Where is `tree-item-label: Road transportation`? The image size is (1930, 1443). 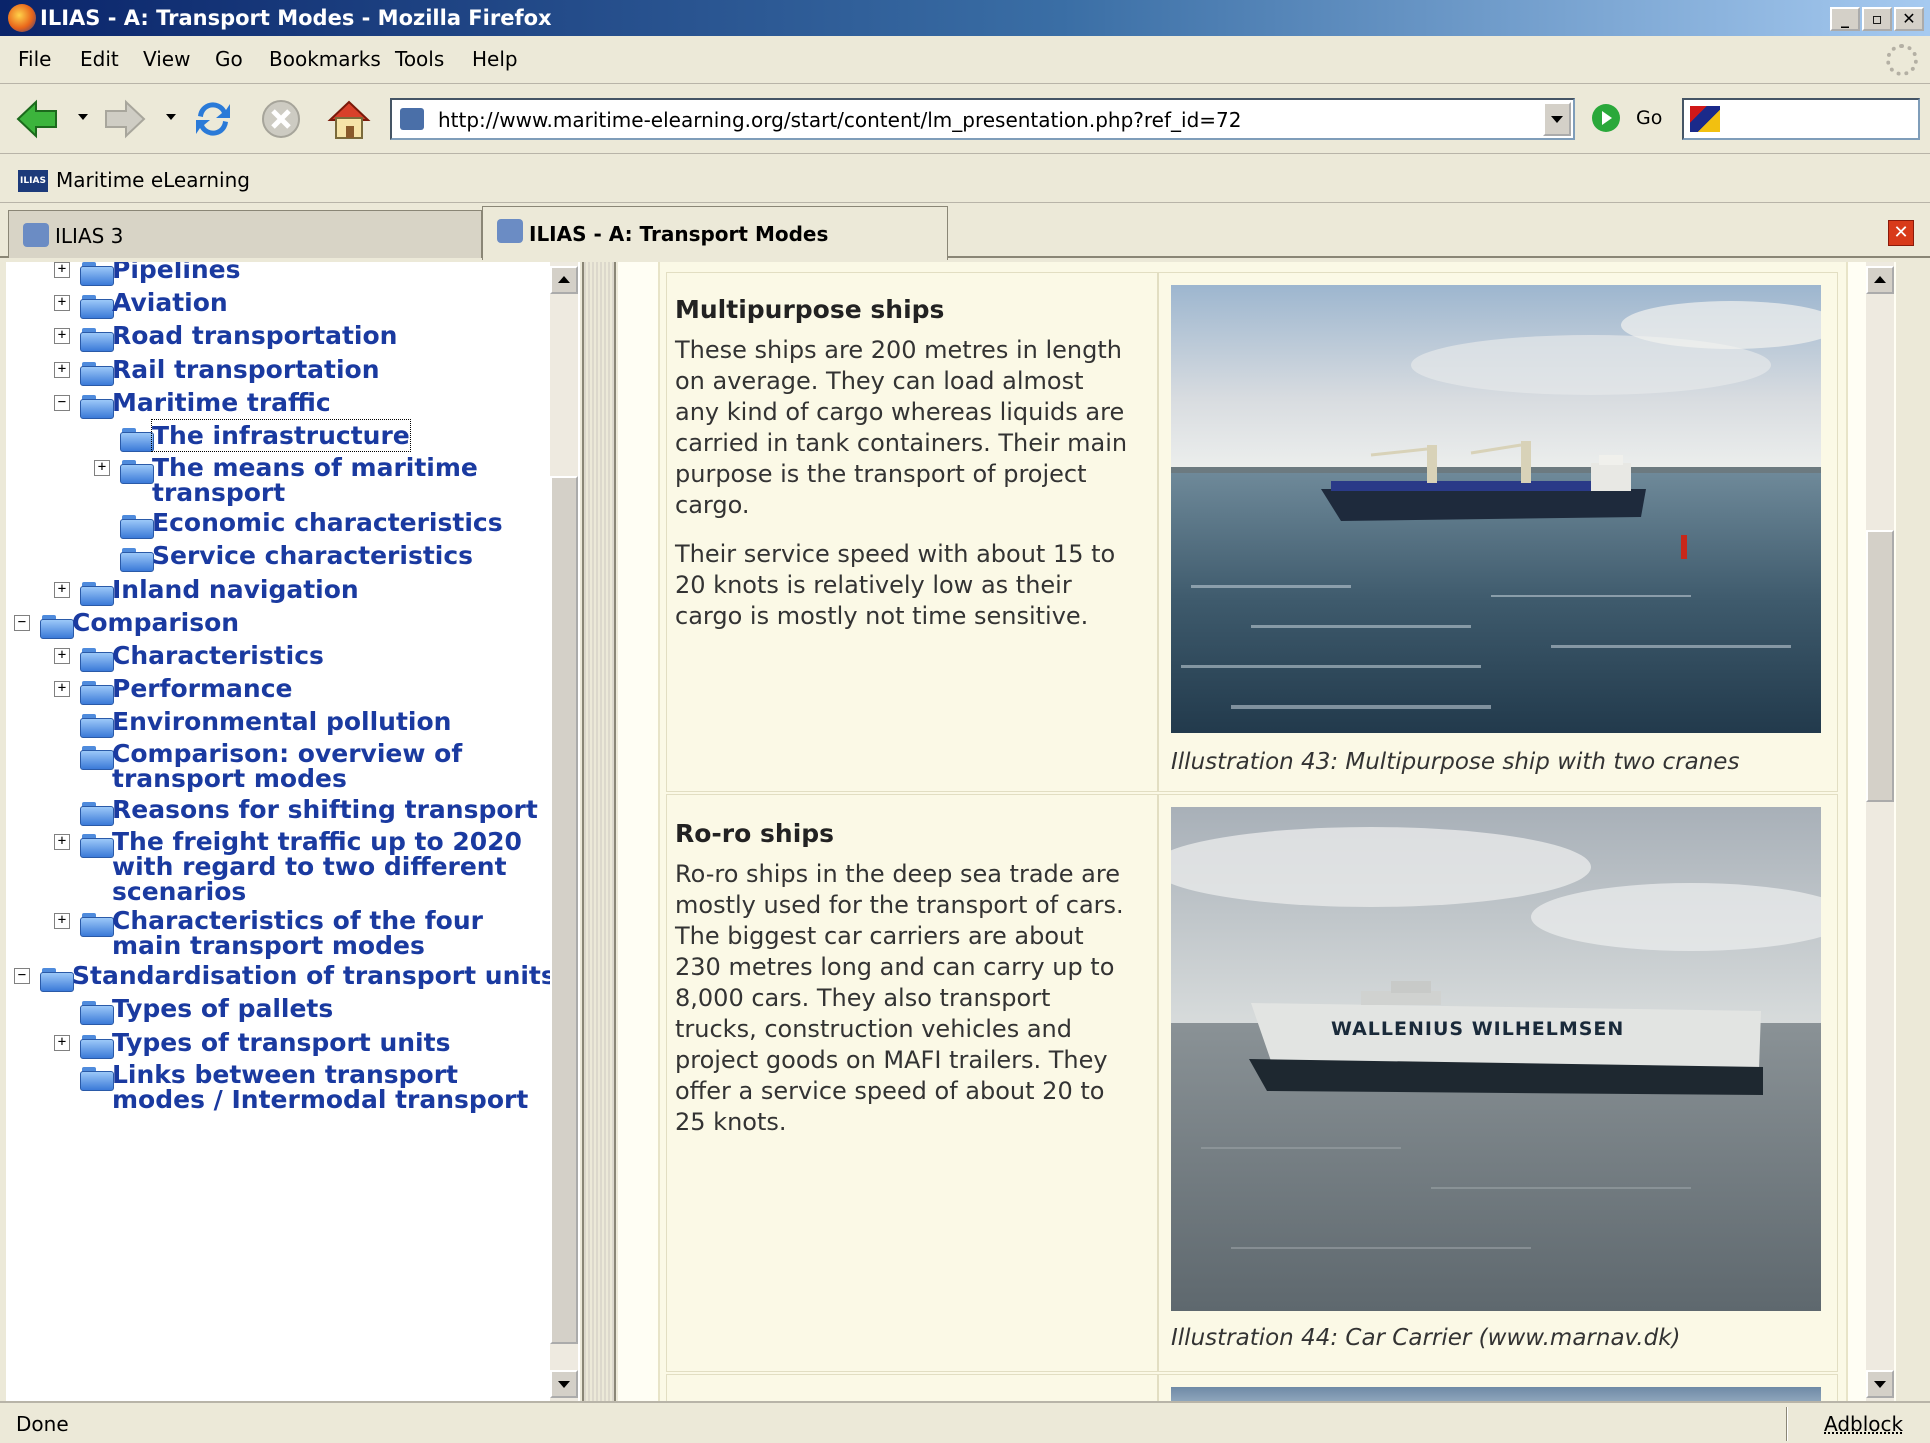
tree-item-label: Road transportation is located at coordinates (254, 335).